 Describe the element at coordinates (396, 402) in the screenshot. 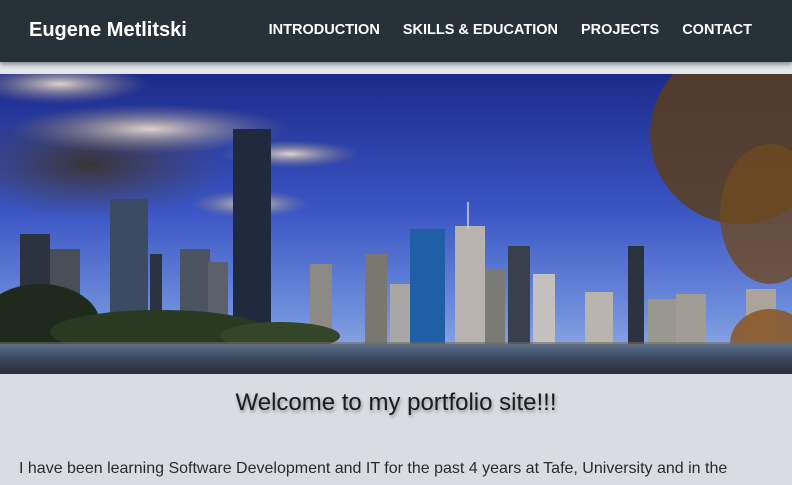

I see `welcome-heading: Welcome to my portfolio site!!!` at that location.